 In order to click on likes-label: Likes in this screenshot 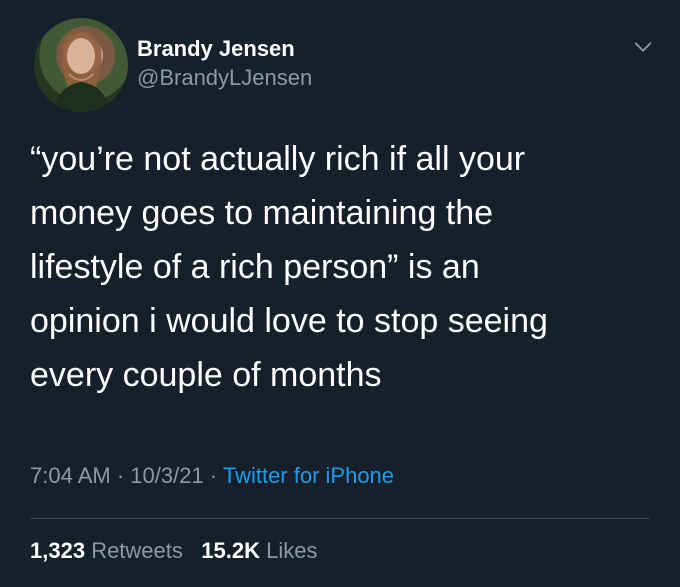, I will do `click(291, 550)`.